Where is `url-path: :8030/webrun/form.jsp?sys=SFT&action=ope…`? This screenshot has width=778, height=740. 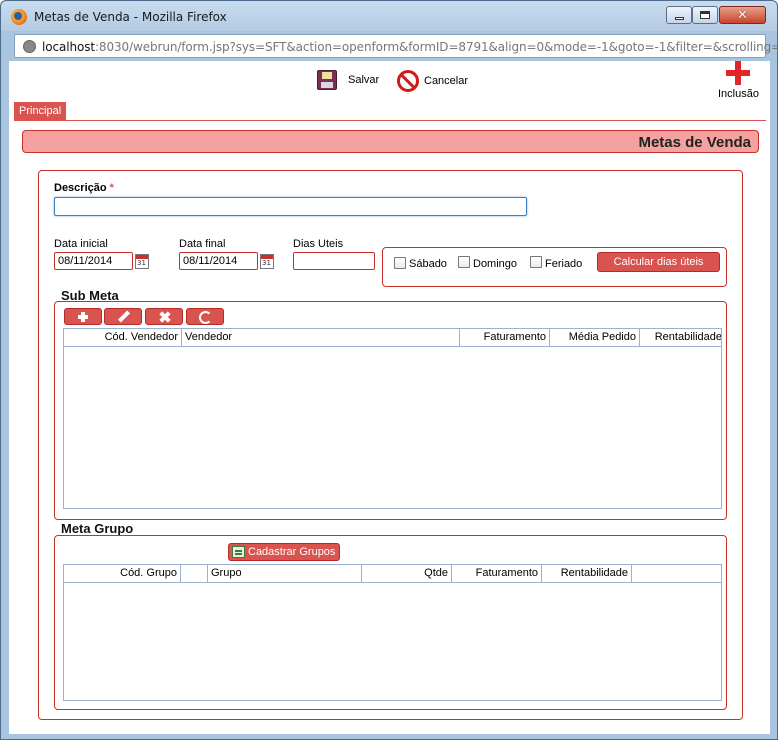
url-path: :8030/webrun/form.jsp?sys=SFT&action=ope… is located at coordinates (436, 47).